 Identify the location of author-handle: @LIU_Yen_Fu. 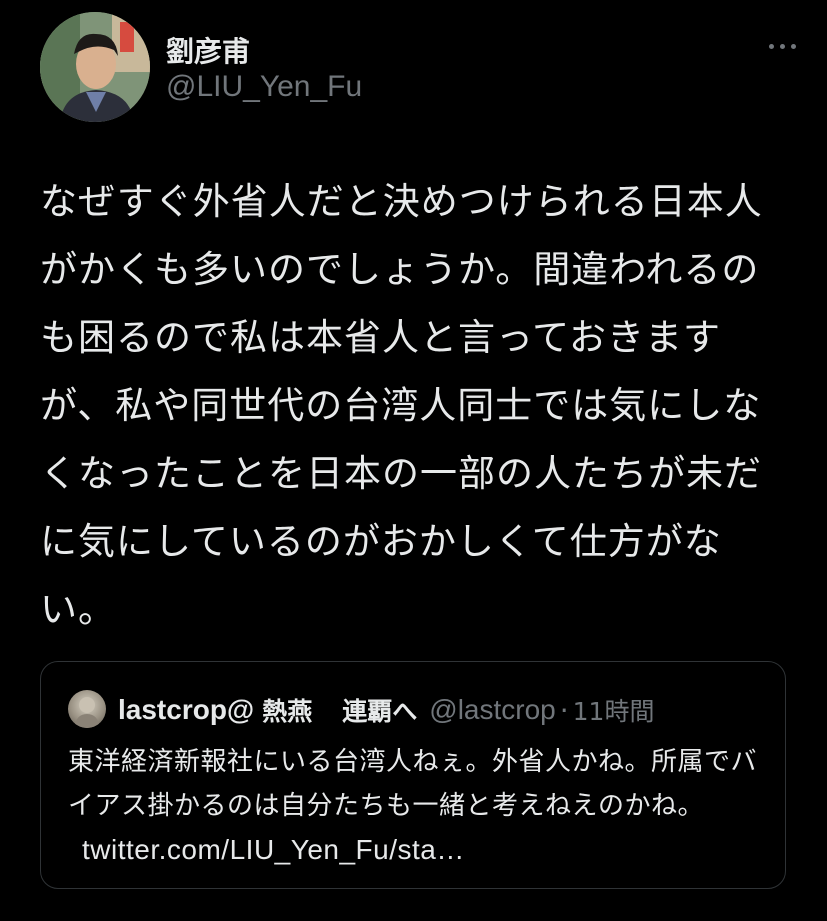
(264, 87).